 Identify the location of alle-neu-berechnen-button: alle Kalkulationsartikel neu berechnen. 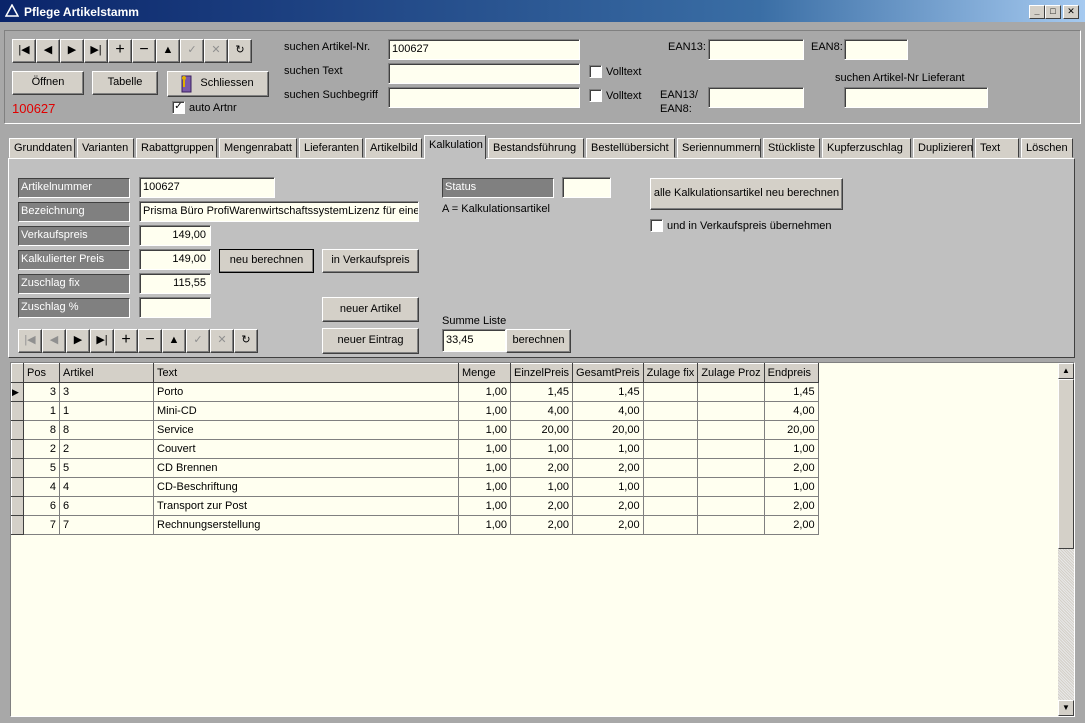
(746, 194).